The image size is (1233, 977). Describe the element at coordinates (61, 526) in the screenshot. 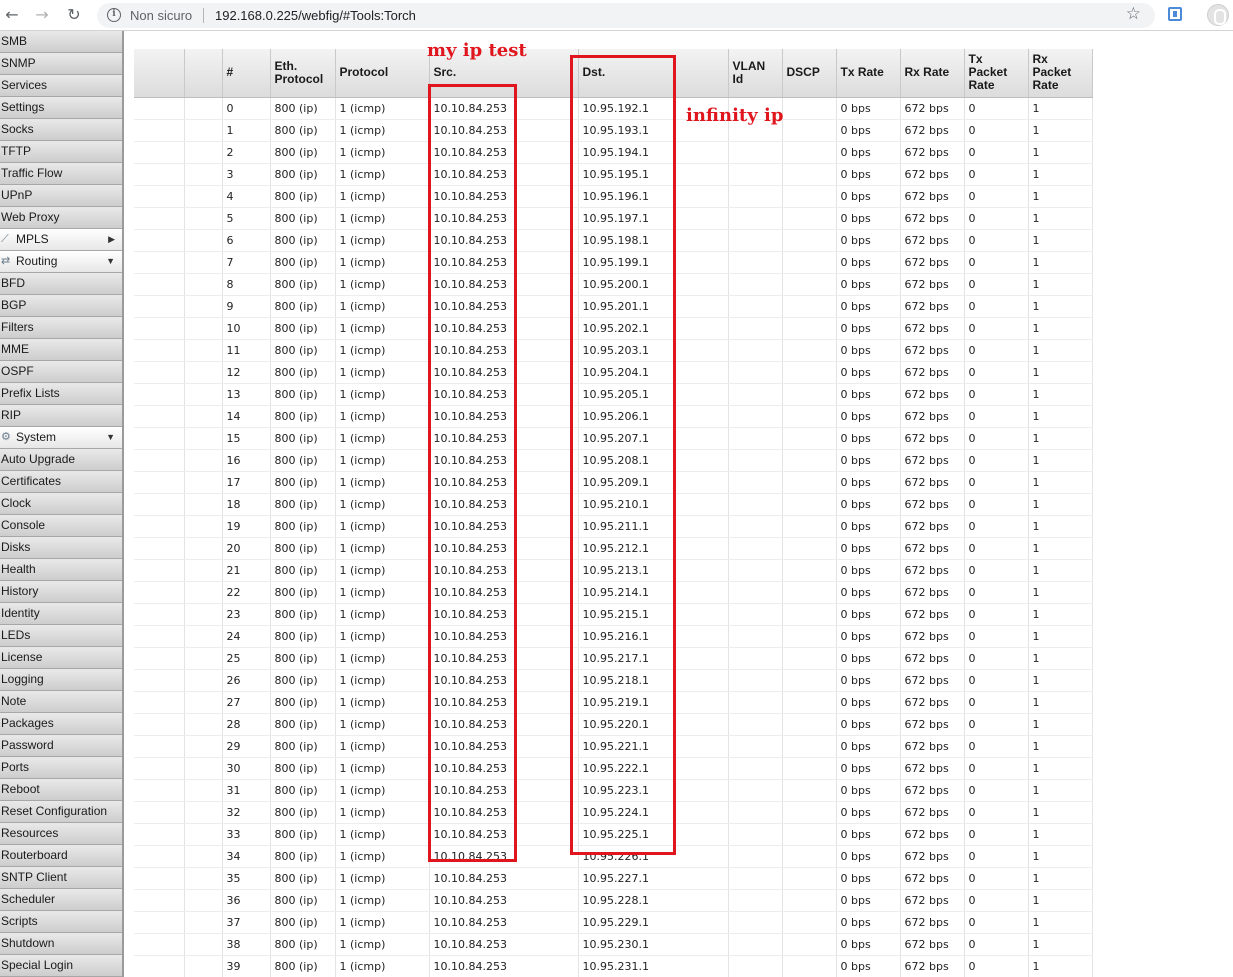

I see `sidebar-item-console: Console` at that location.